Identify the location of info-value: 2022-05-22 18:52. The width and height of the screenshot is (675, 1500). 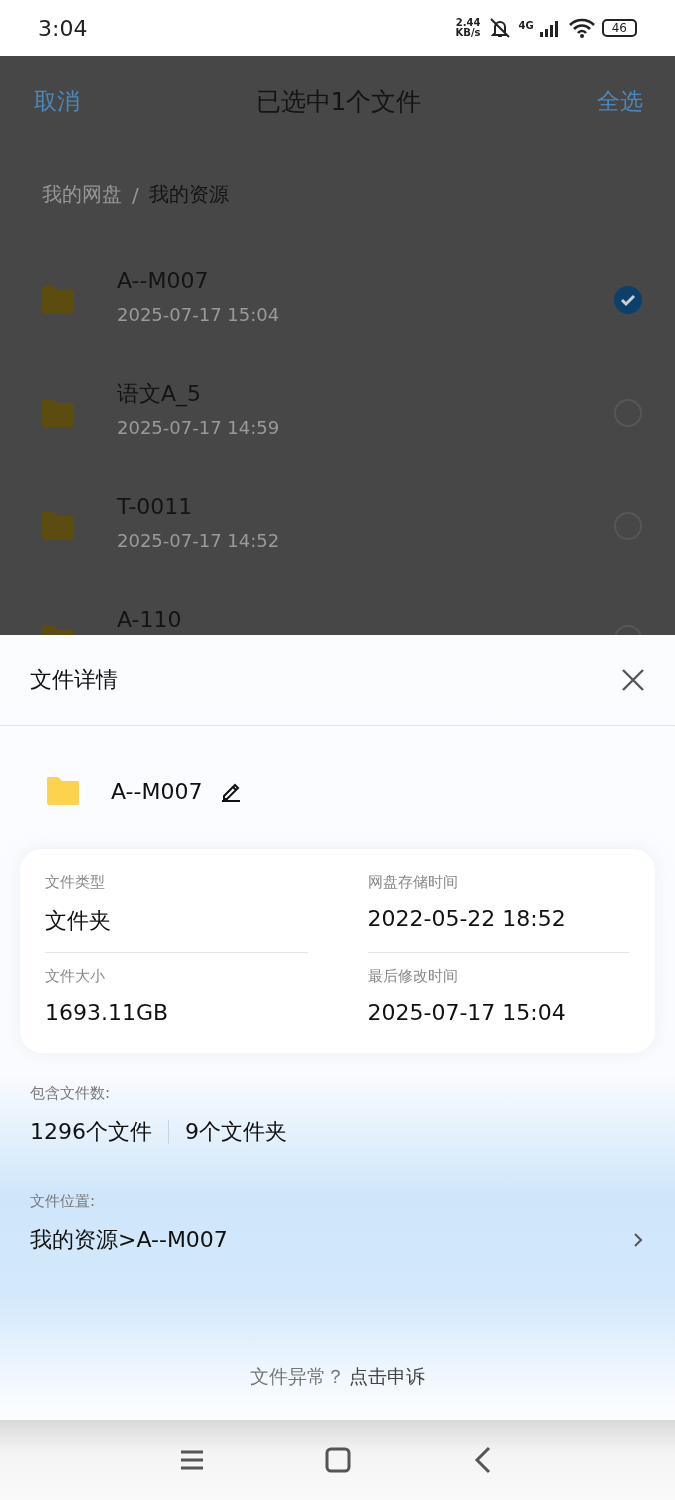
(467, 918).